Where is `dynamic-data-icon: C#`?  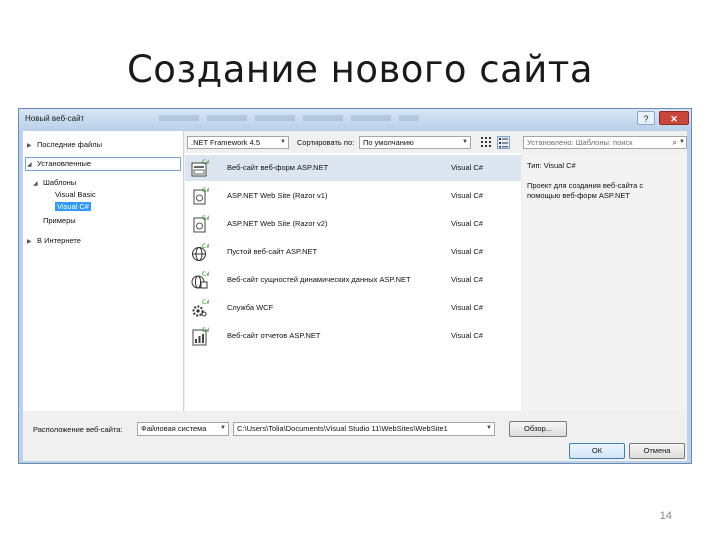
dynamic-data-icon: C# is located at coordinates (201, 280).